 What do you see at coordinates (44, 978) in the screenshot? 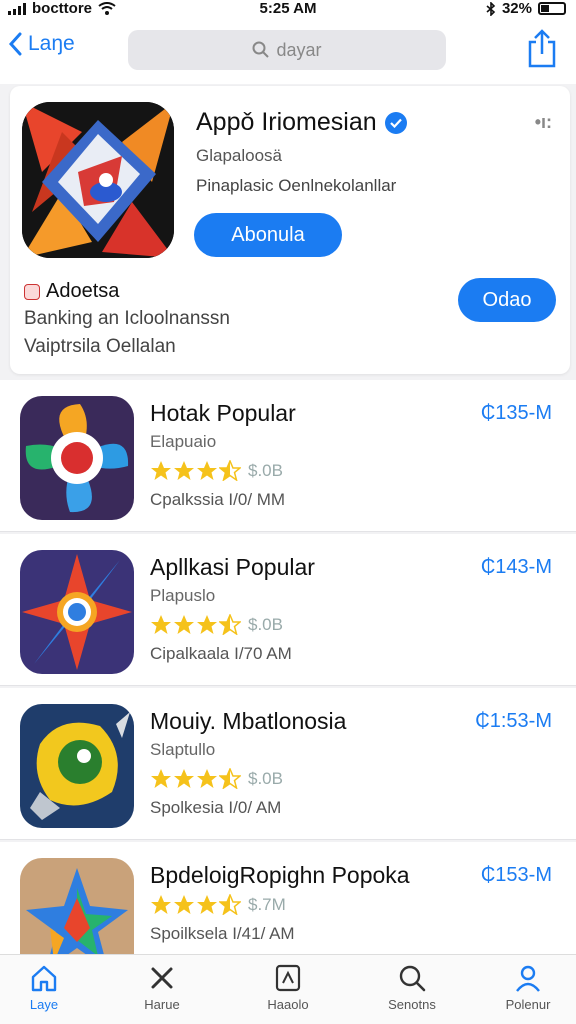
I see `home-icon` at bounding box center [44, 978].